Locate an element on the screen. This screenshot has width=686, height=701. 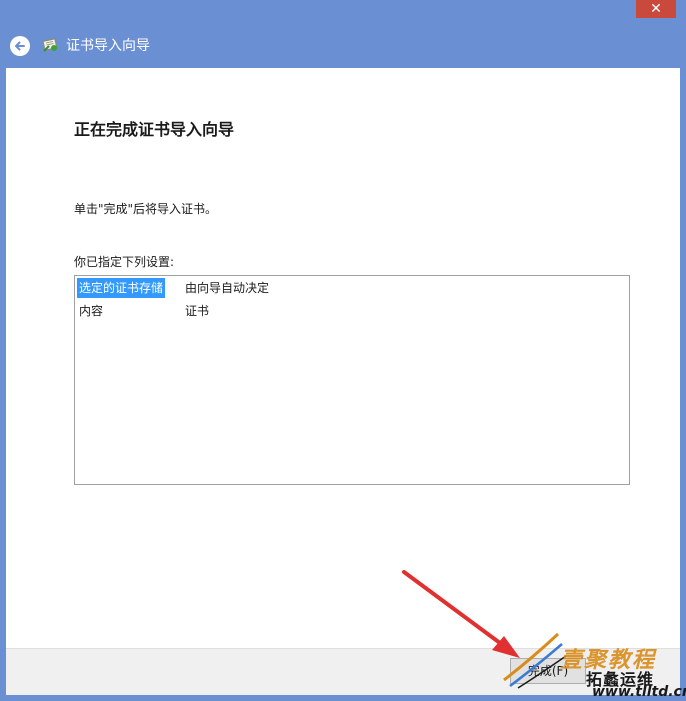
watermark: 壹聚教程 拓蠡运维 www.tlltd.cn is located at coordinates (593, 665).